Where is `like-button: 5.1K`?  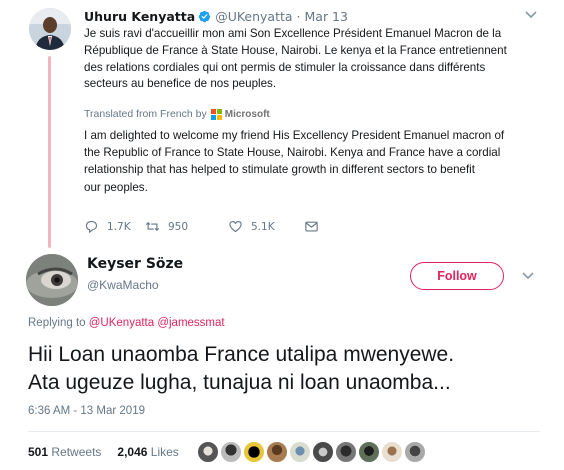 like-button: 5.1K is located at coordinates (251, 226).